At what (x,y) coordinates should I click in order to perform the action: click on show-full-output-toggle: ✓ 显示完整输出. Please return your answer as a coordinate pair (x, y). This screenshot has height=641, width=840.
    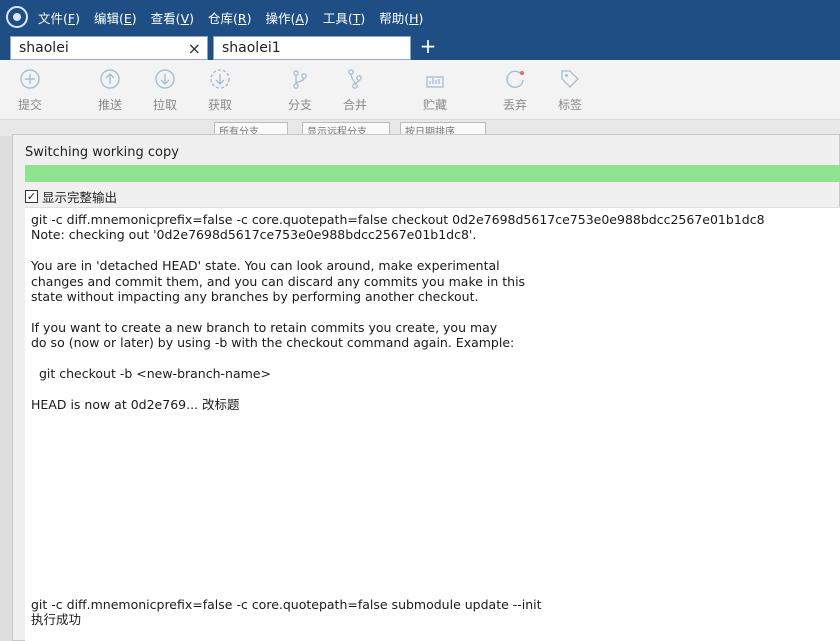
    Looking at the image, I should click on (71, 196).